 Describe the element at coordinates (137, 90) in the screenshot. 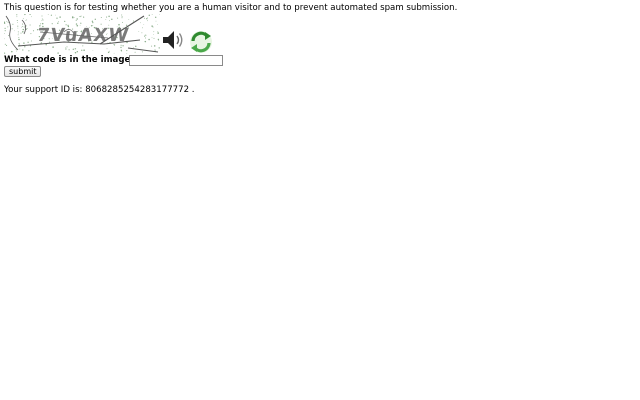

I see `support-id-value: 8068285254283177772` at that location.